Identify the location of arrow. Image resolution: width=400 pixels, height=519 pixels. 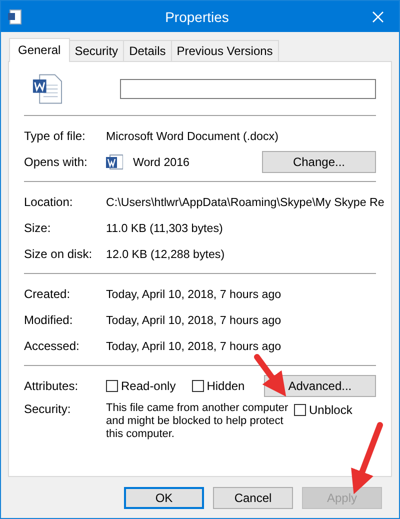
(270, 375).